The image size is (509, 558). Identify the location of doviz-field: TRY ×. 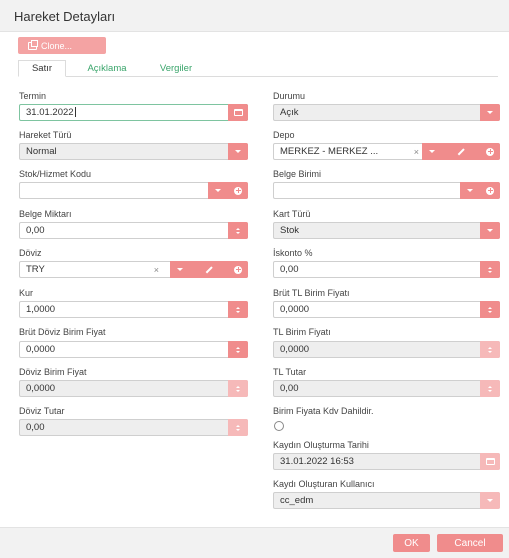
(133, 269).